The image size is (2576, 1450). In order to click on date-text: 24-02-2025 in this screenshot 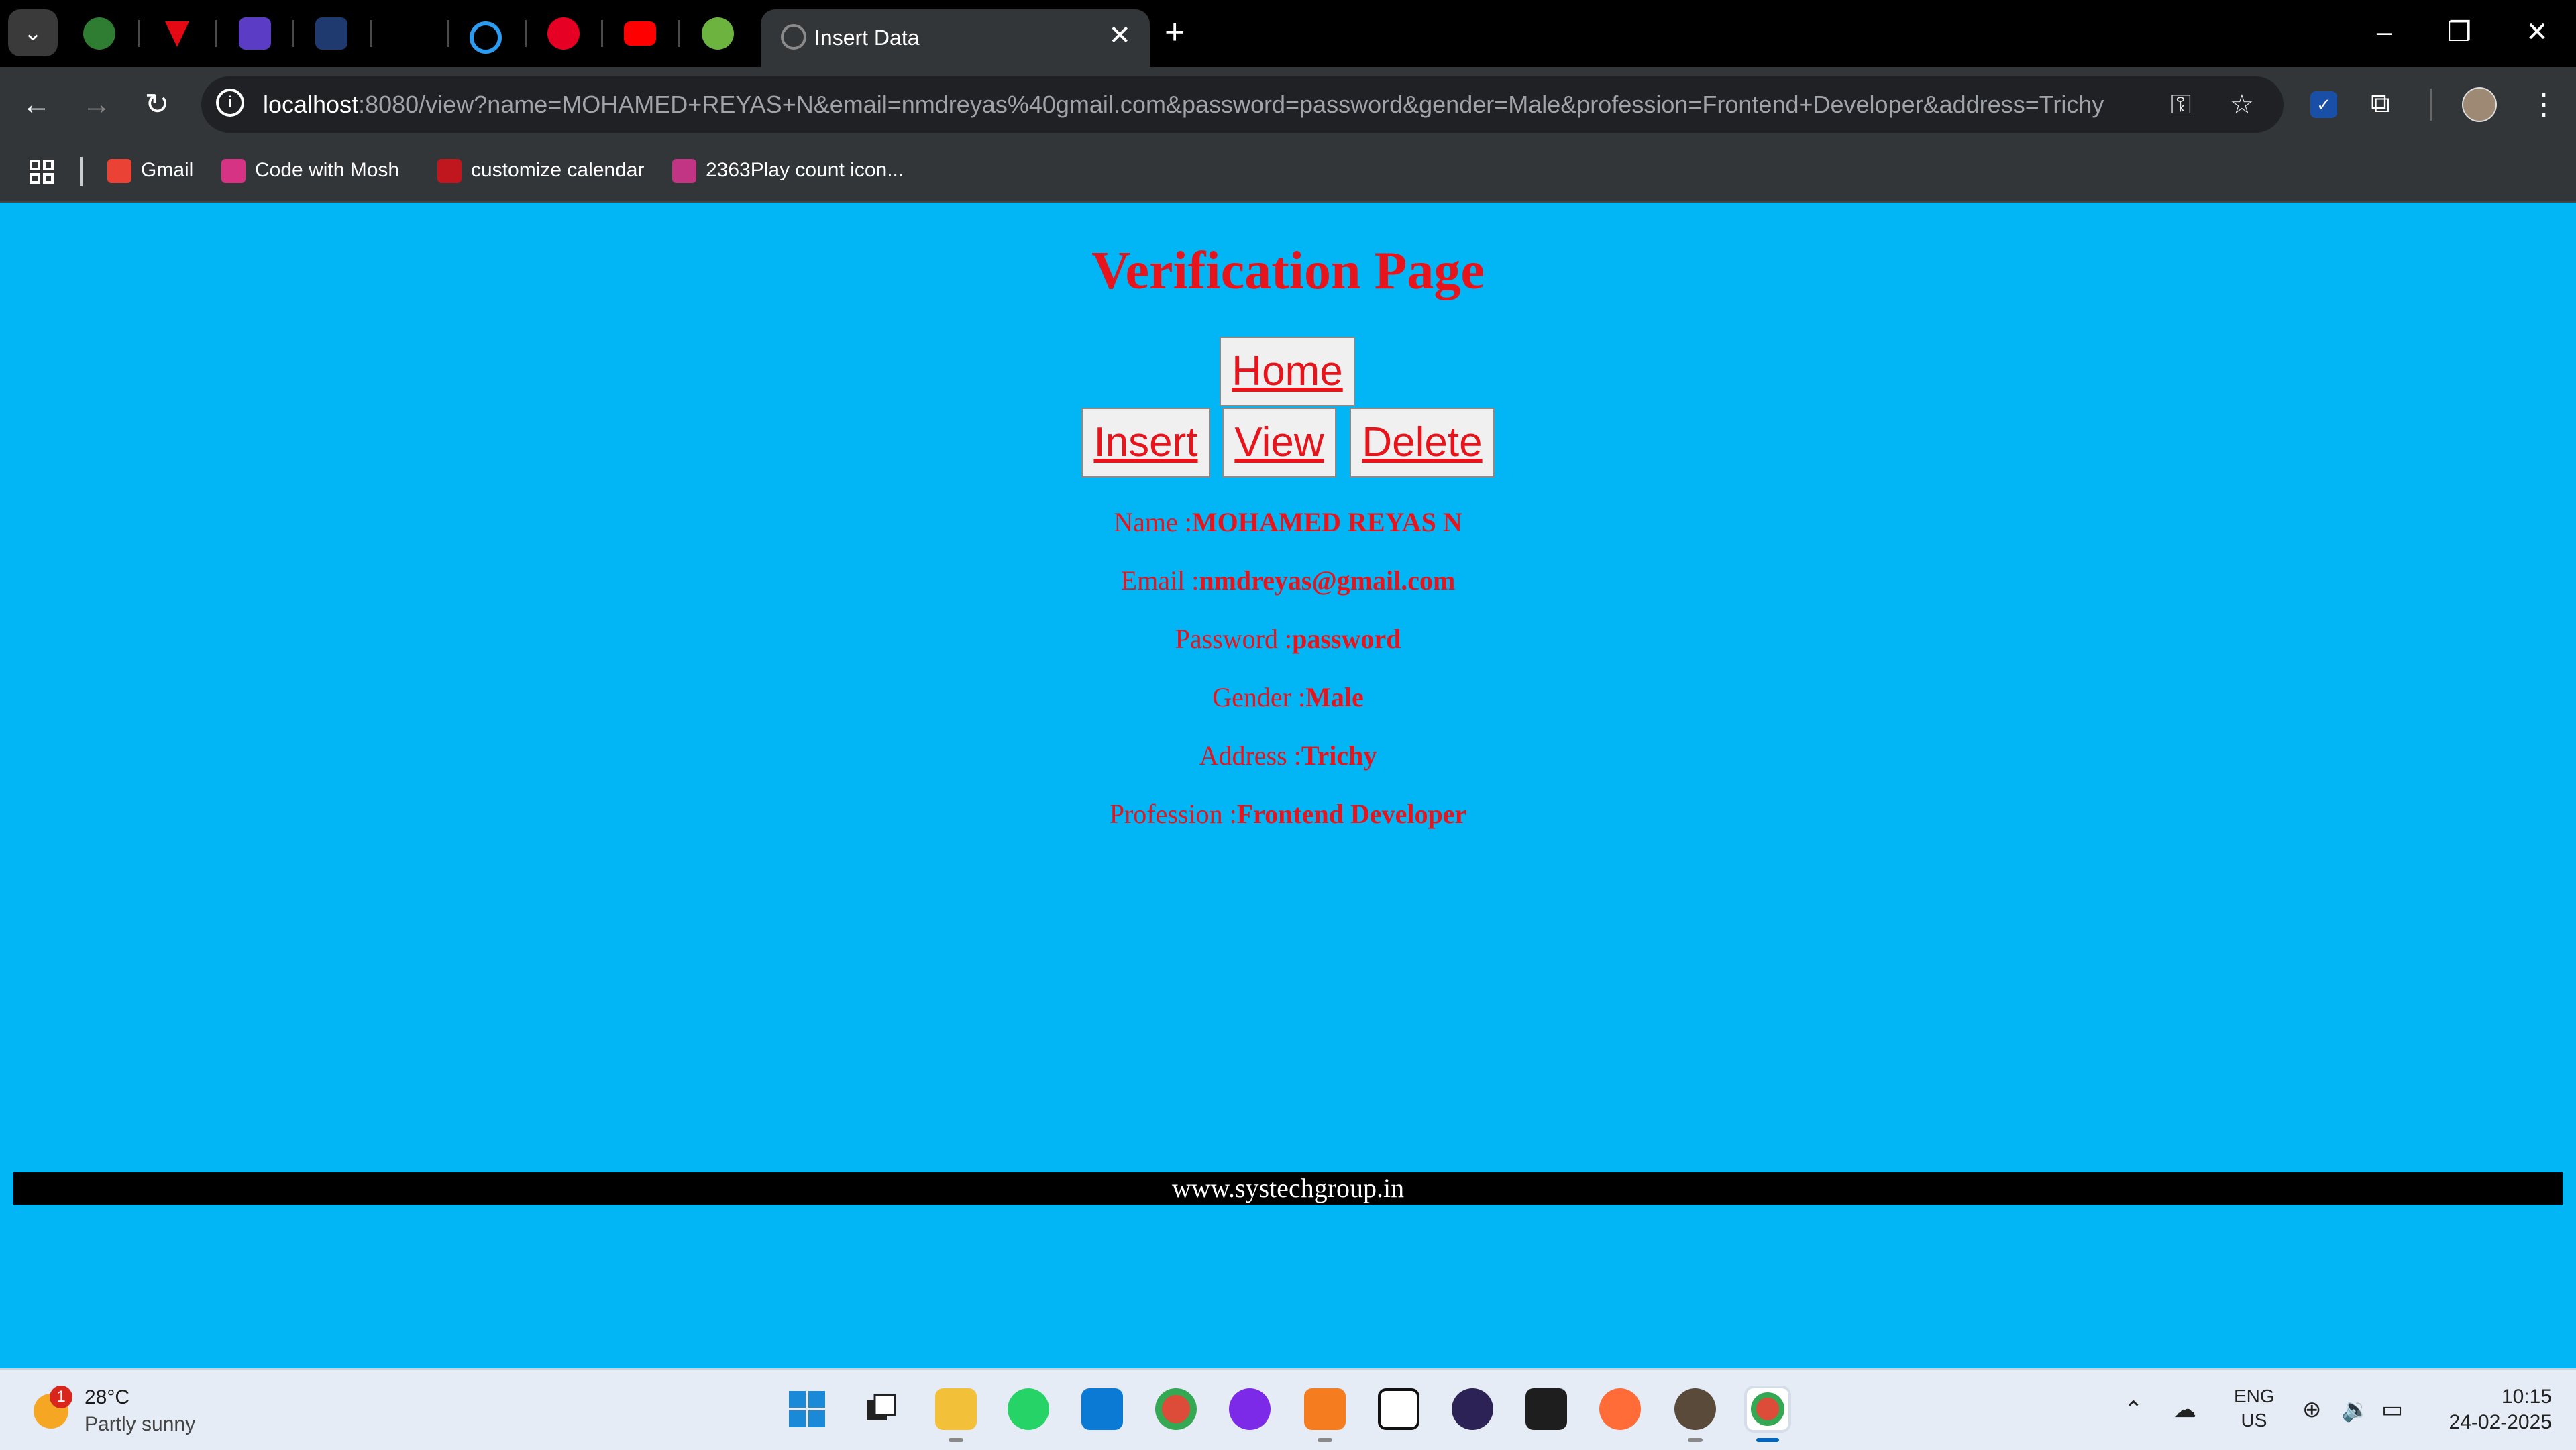, I will do `click(2500, 1422)`.